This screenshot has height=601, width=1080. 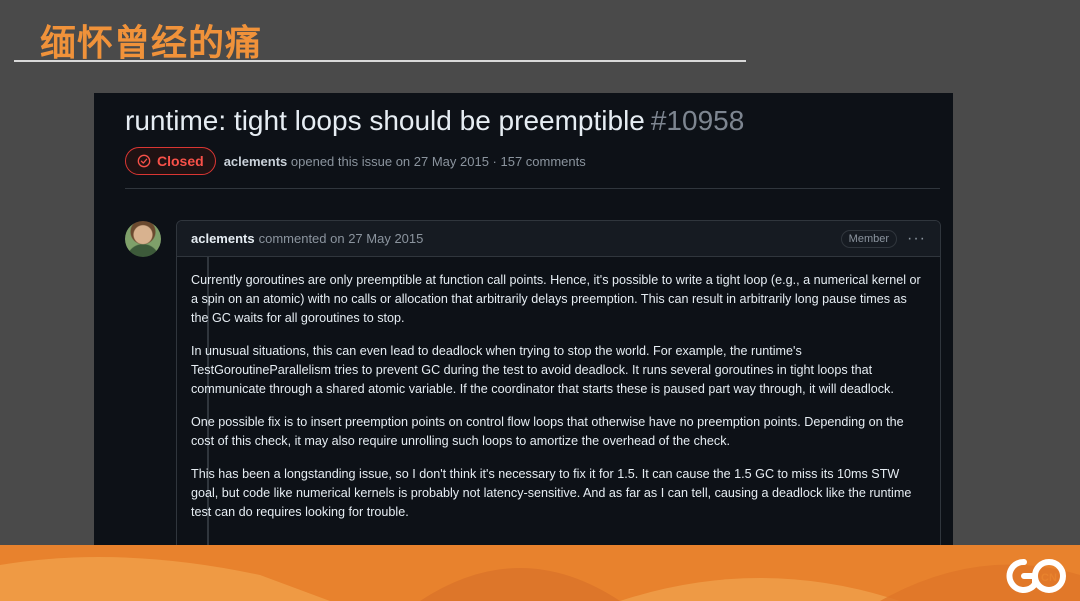 What do you see at coordinates (380, 61) in the screenshot?
I see `title-divider` at bounding box center [380, 61].